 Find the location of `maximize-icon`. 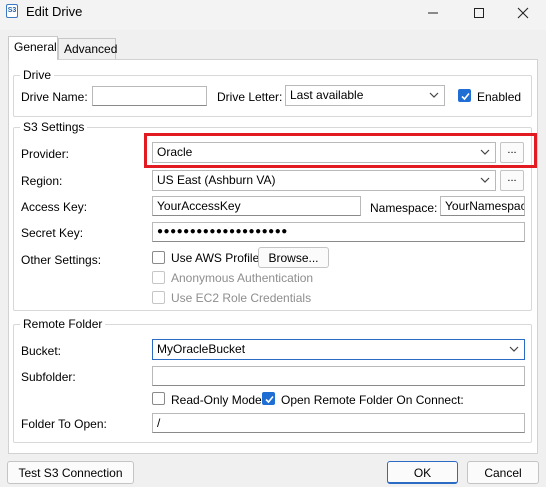

maximize-icon is located at coordinates (479, 13).